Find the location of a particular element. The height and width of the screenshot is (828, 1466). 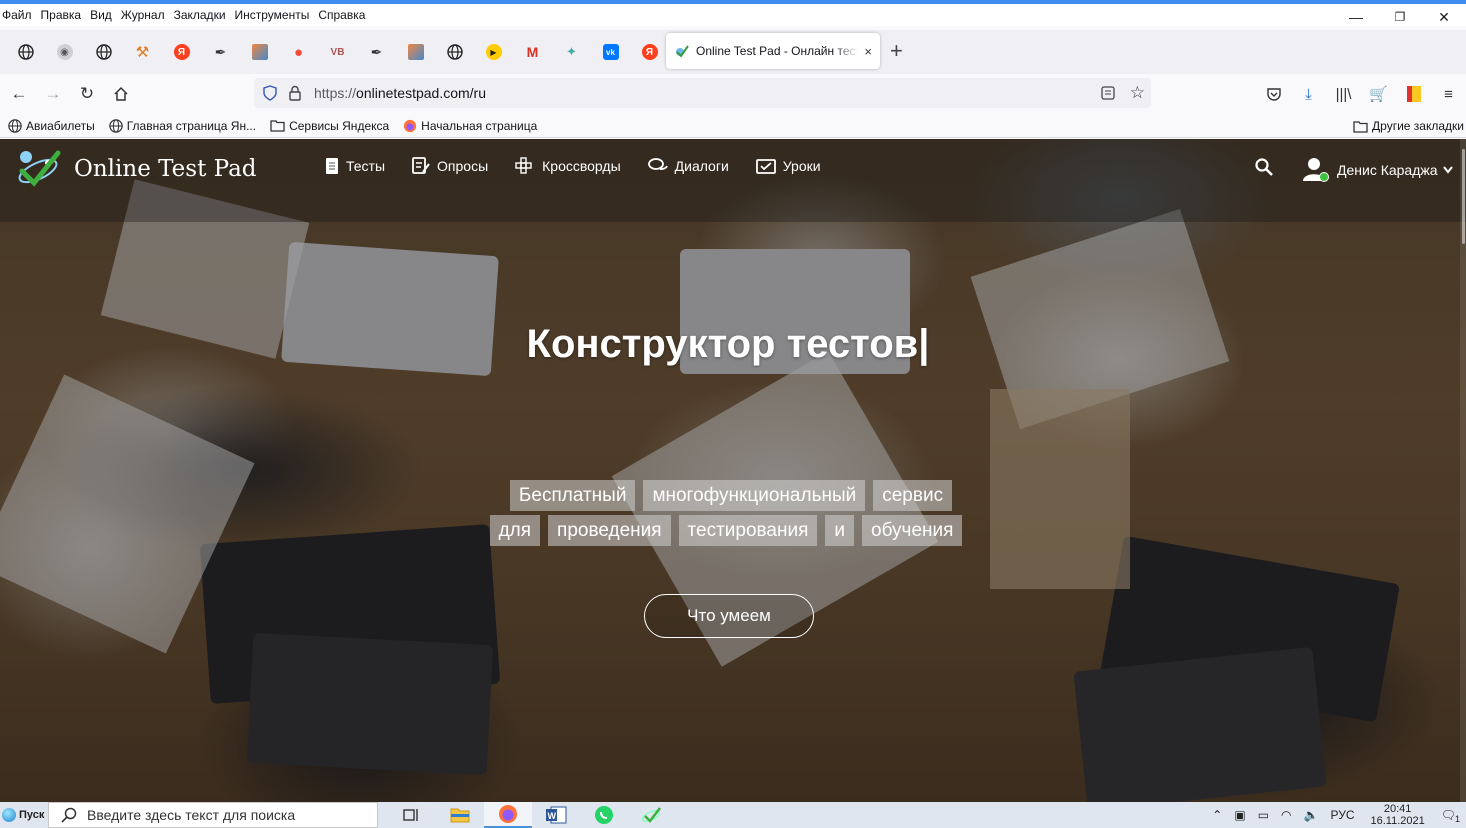

app-menu-icon: ≡ is located at coordinates (1448, 94).